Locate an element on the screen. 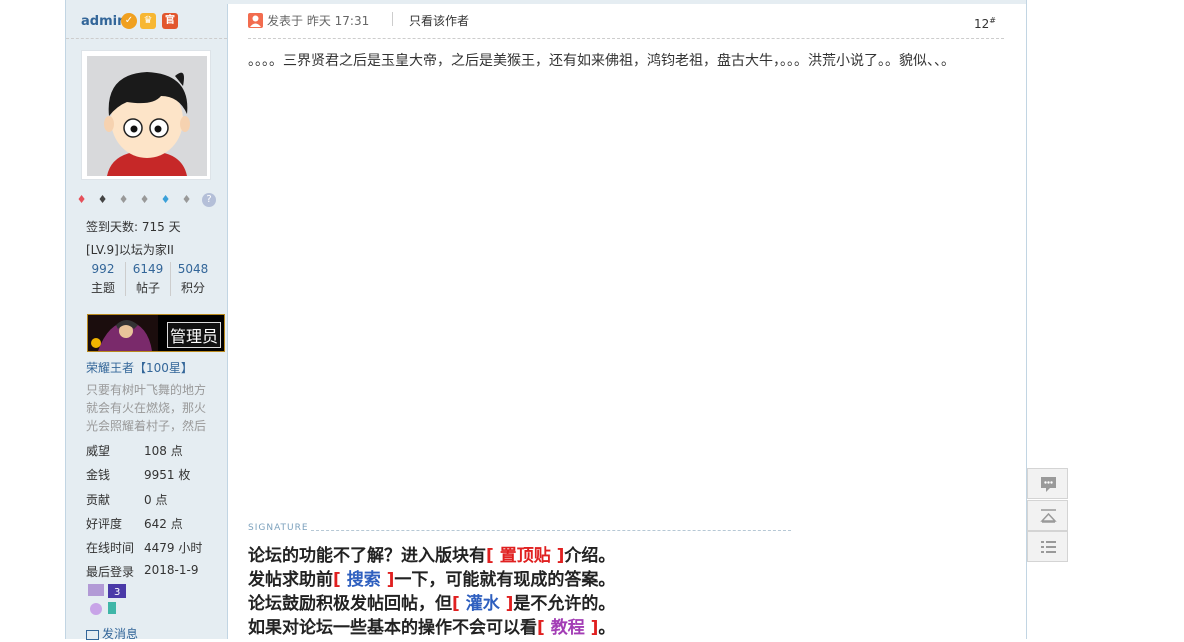 The height and width of the screenshot is (642, 1184). field-value: 0 点 is located at coordinates (156, 500).